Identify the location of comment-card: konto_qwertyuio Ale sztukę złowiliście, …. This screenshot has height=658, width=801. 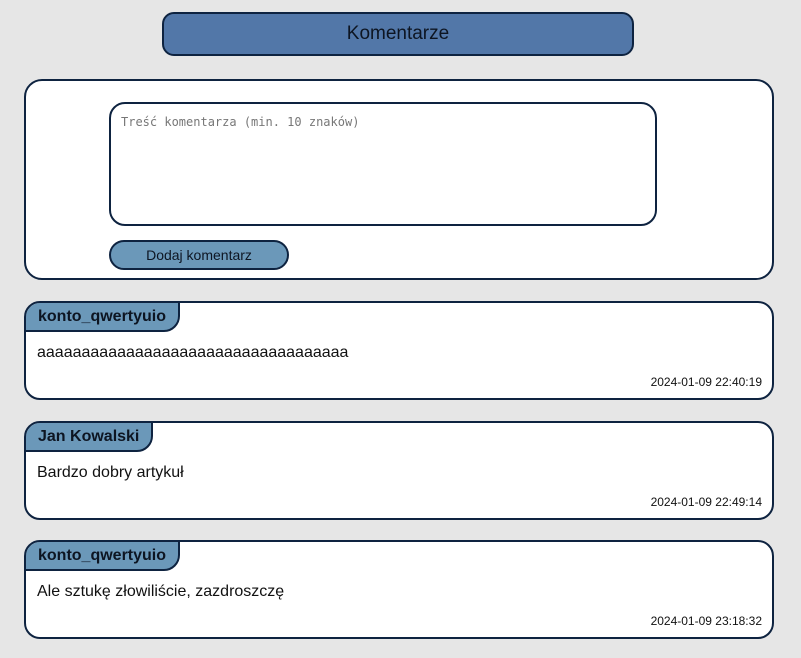
(399, 589).